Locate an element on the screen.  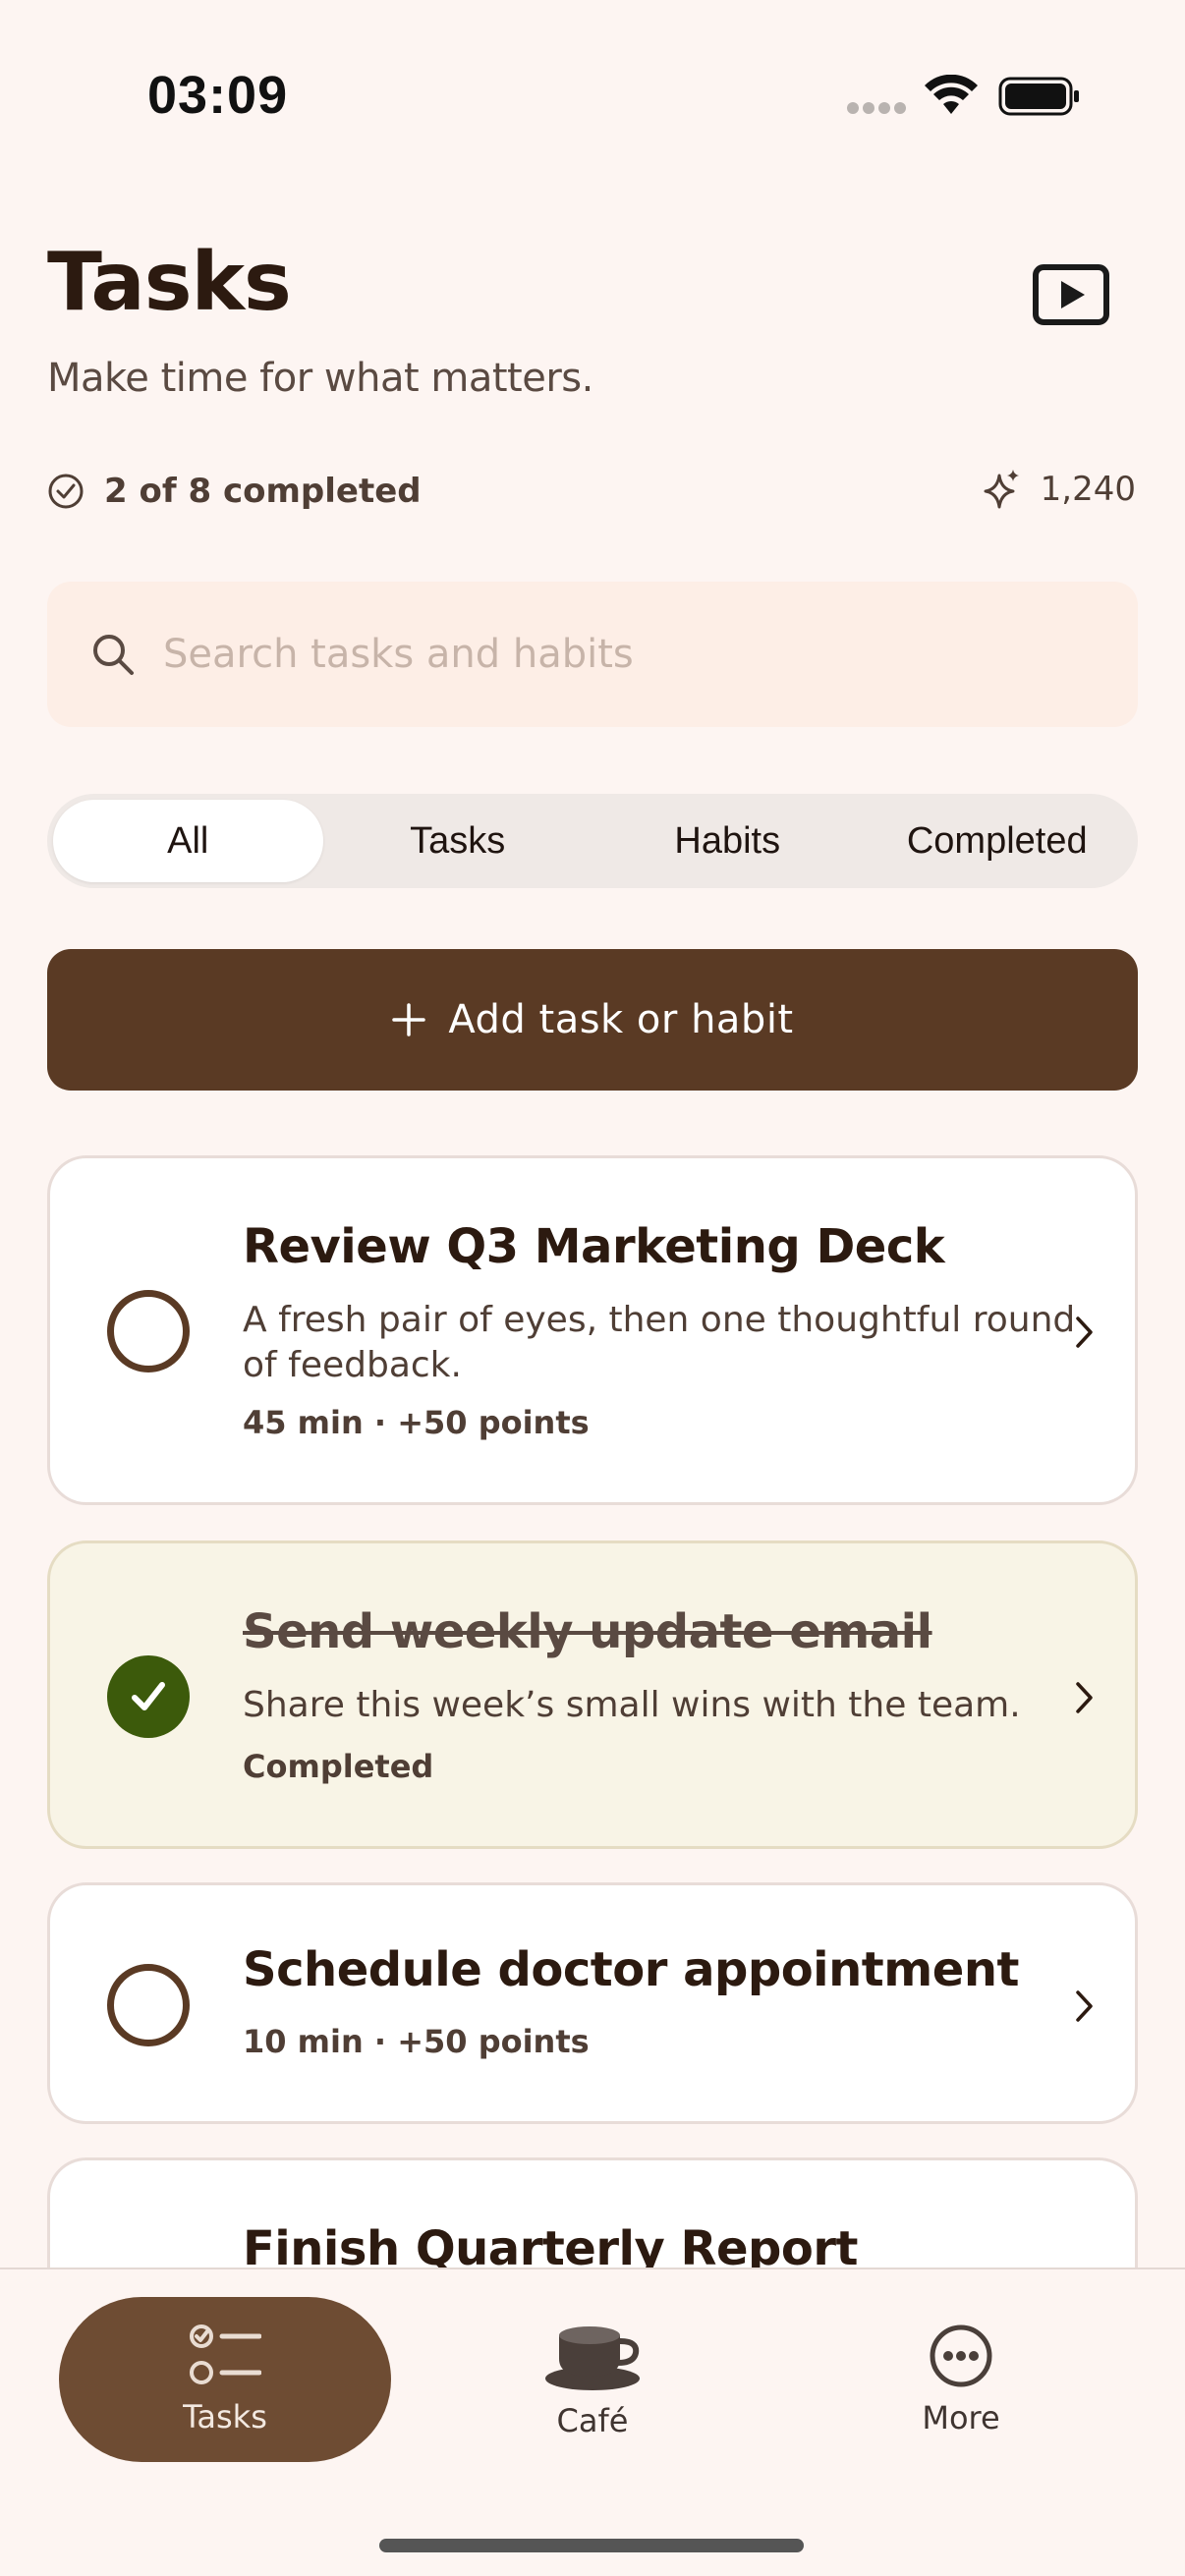
bottom-tab-bar: Tasks Café More is located at coordinates (592, 2422).